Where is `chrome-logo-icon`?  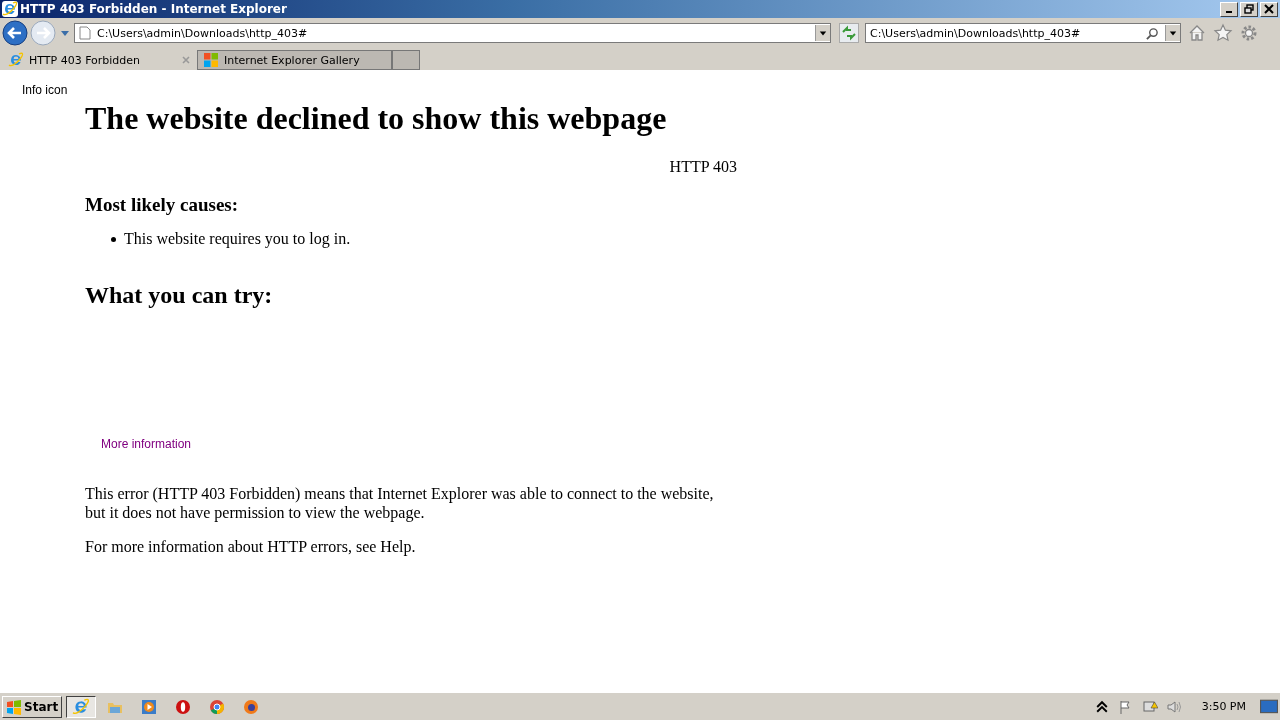 chrome-logo-icon is located at coordinates (217, 706).